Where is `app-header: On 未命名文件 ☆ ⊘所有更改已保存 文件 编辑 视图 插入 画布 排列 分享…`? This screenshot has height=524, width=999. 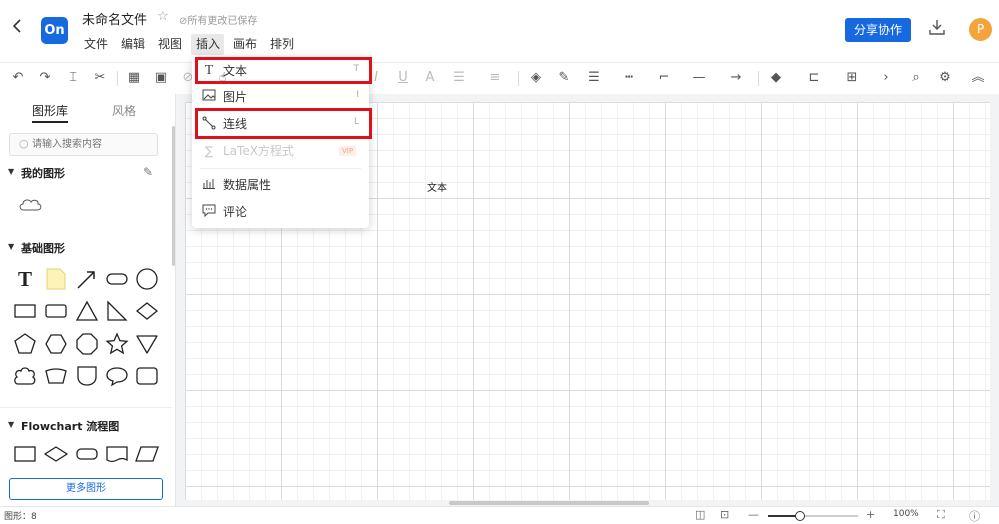 app-header: On 未命名文件 ☆ ⊘所有更改已保存 文件 编辑 视图 插入 画布 排列 分享… is located at coordinates (499, 30).